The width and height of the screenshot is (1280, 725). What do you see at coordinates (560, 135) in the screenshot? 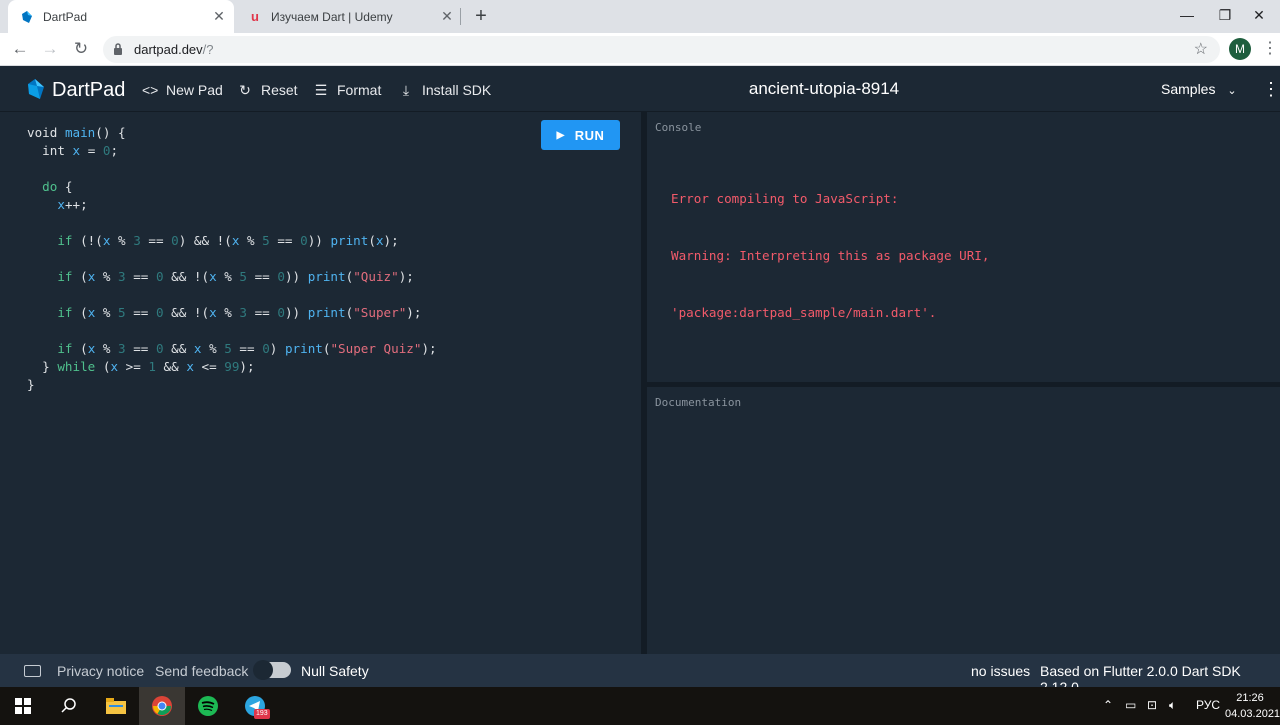
I see `play-icon: ▶` at bounding box center [560, 135].